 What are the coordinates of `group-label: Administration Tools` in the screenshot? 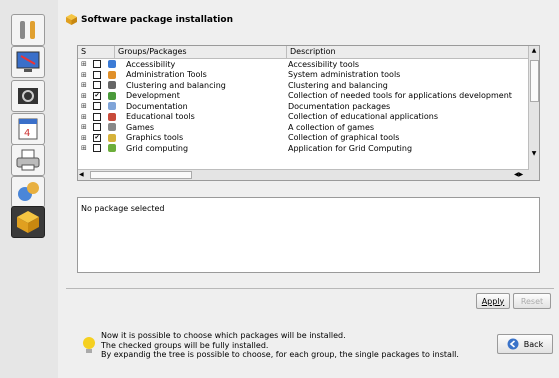 It's located at (166, 75).